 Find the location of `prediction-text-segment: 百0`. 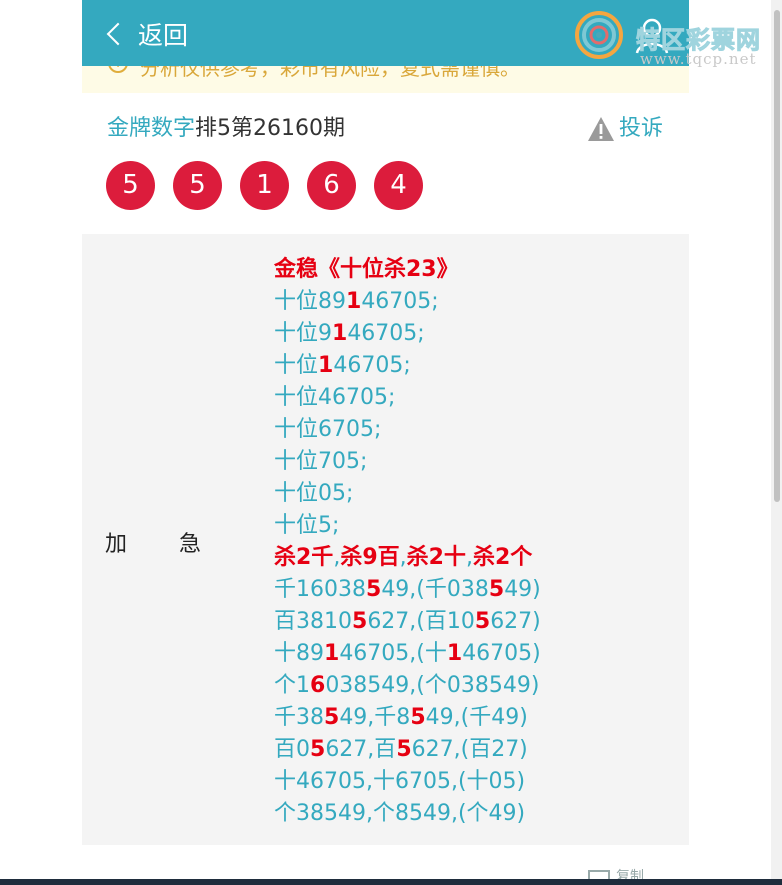

prediction-text-segment: 百0 is located at coordinates (292, 749).